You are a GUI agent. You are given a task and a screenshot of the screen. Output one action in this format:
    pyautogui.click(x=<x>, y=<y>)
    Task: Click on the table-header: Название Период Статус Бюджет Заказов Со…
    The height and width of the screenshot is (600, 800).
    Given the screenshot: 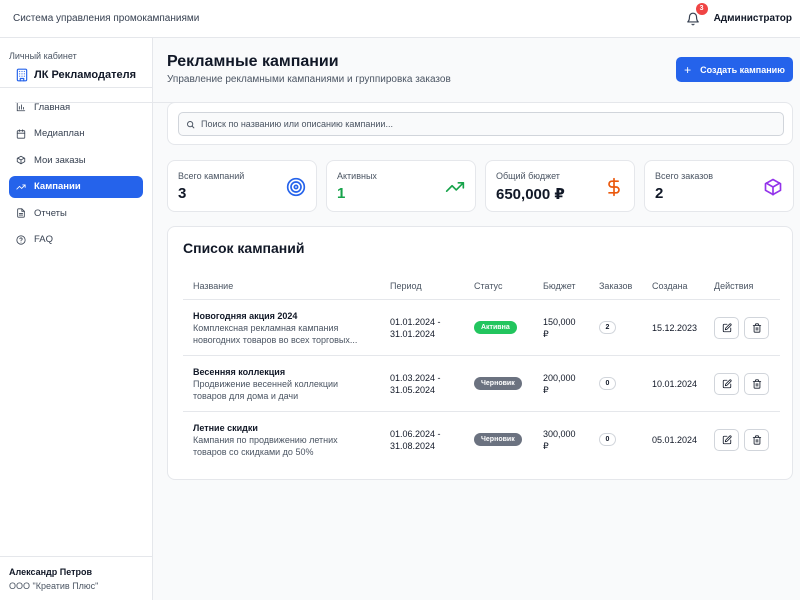 What is the action you would take?
    pyautogui.click(x=481, y=285)
    